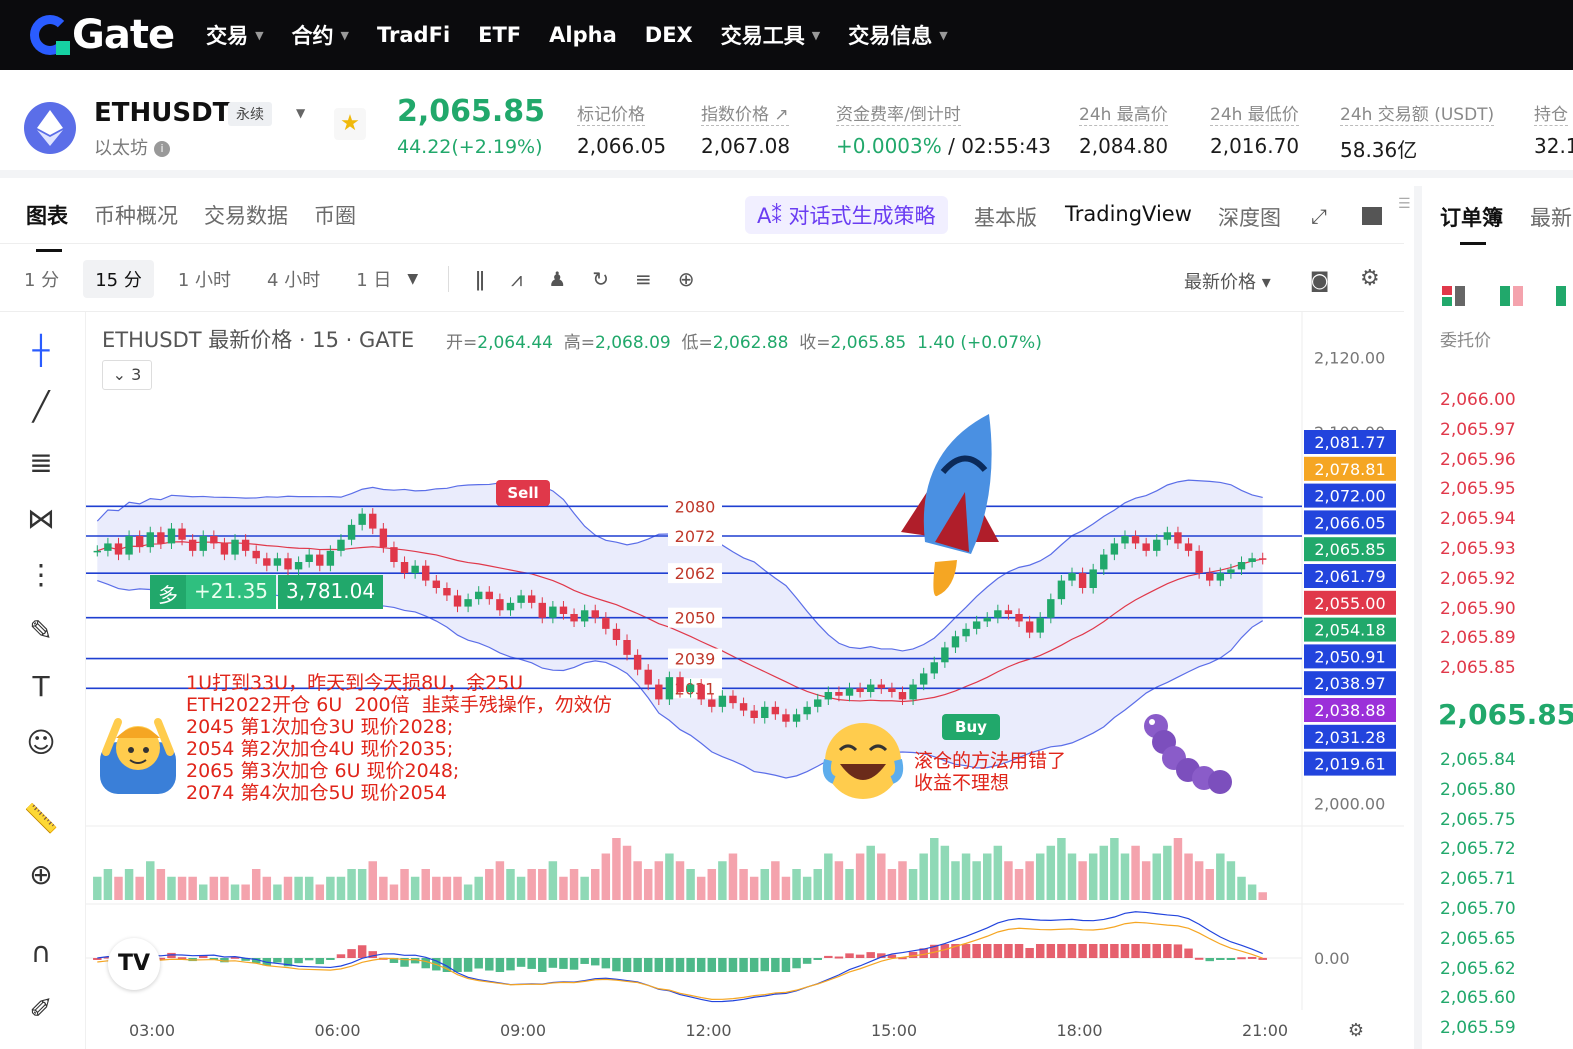  Describe the element at coordinates (267, 592) in the screenshot. I see `position-badge: 多 +21.35 3,781.04` at that location.